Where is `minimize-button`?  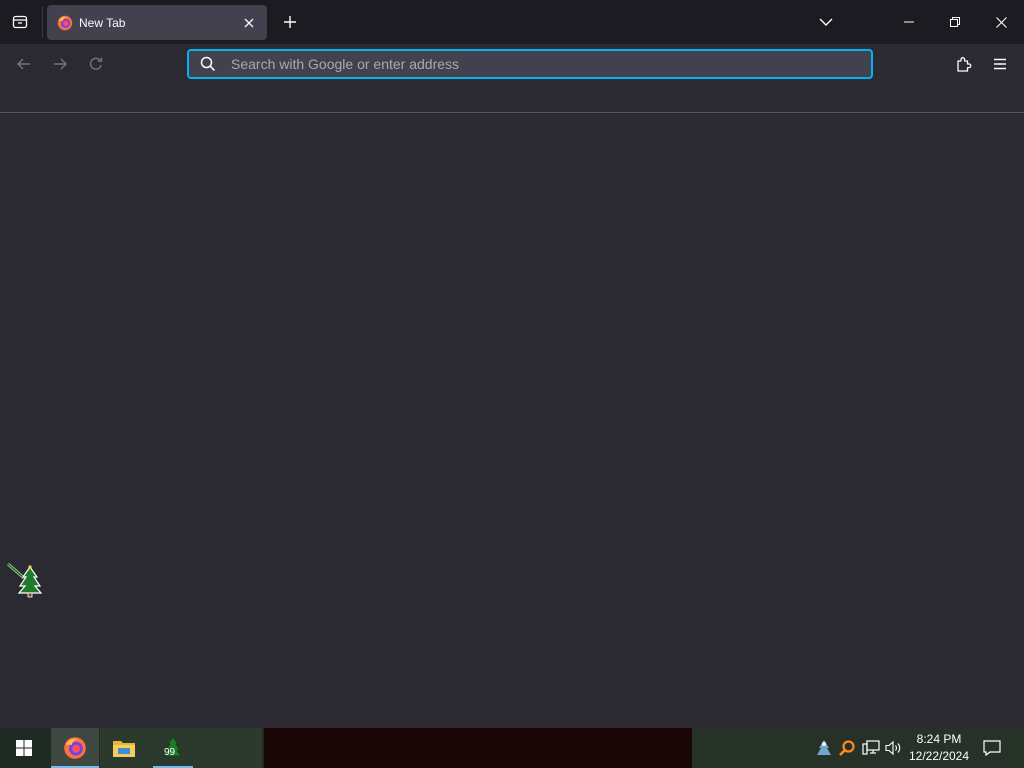 minimize-button is located at coordinates (909, 22).